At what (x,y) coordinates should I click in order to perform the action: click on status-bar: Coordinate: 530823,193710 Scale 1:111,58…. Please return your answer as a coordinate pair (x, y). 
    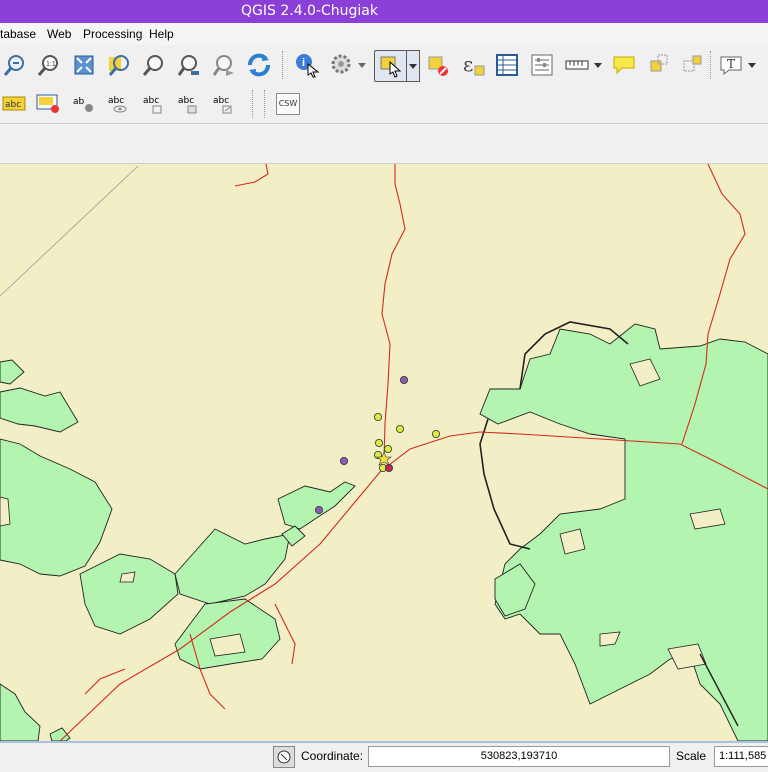
    Looking at the image, I should click on (384, 755).